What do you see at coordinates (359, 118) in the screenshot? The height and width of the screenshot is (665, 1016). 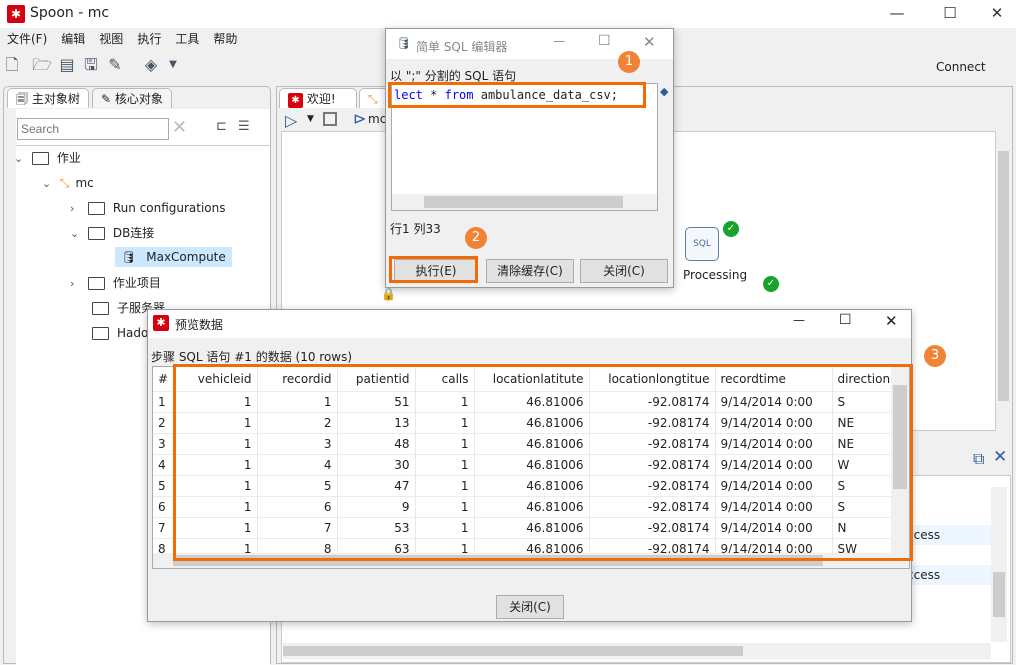 I see `run-options-icon: ⊳` at bounding box center [359, 118].